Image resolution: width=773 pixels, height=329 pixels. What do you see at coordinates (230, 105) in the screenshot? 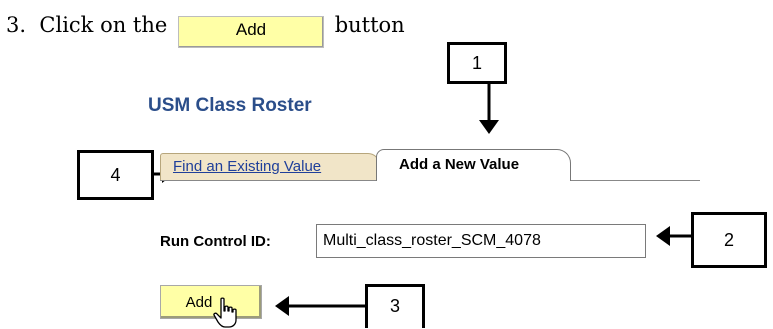
I see `page-title: USM Class Roster` at bounding box center [230, 105].